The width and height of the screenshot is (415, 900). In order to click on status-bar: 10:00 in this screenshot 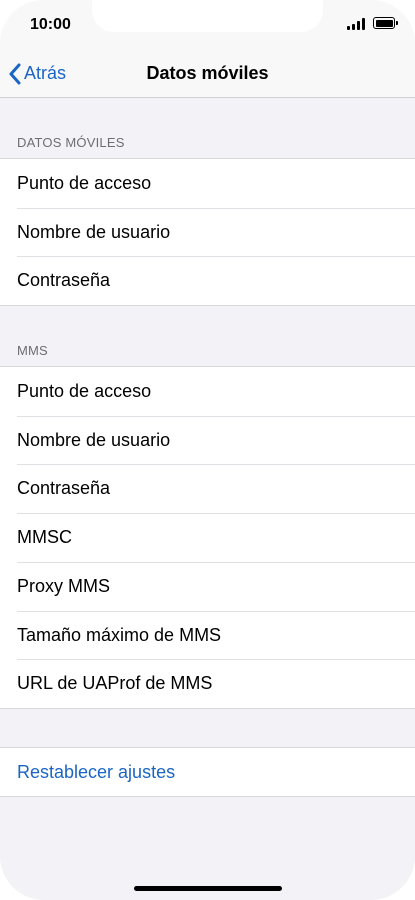, I will do `click(207, 25)`.